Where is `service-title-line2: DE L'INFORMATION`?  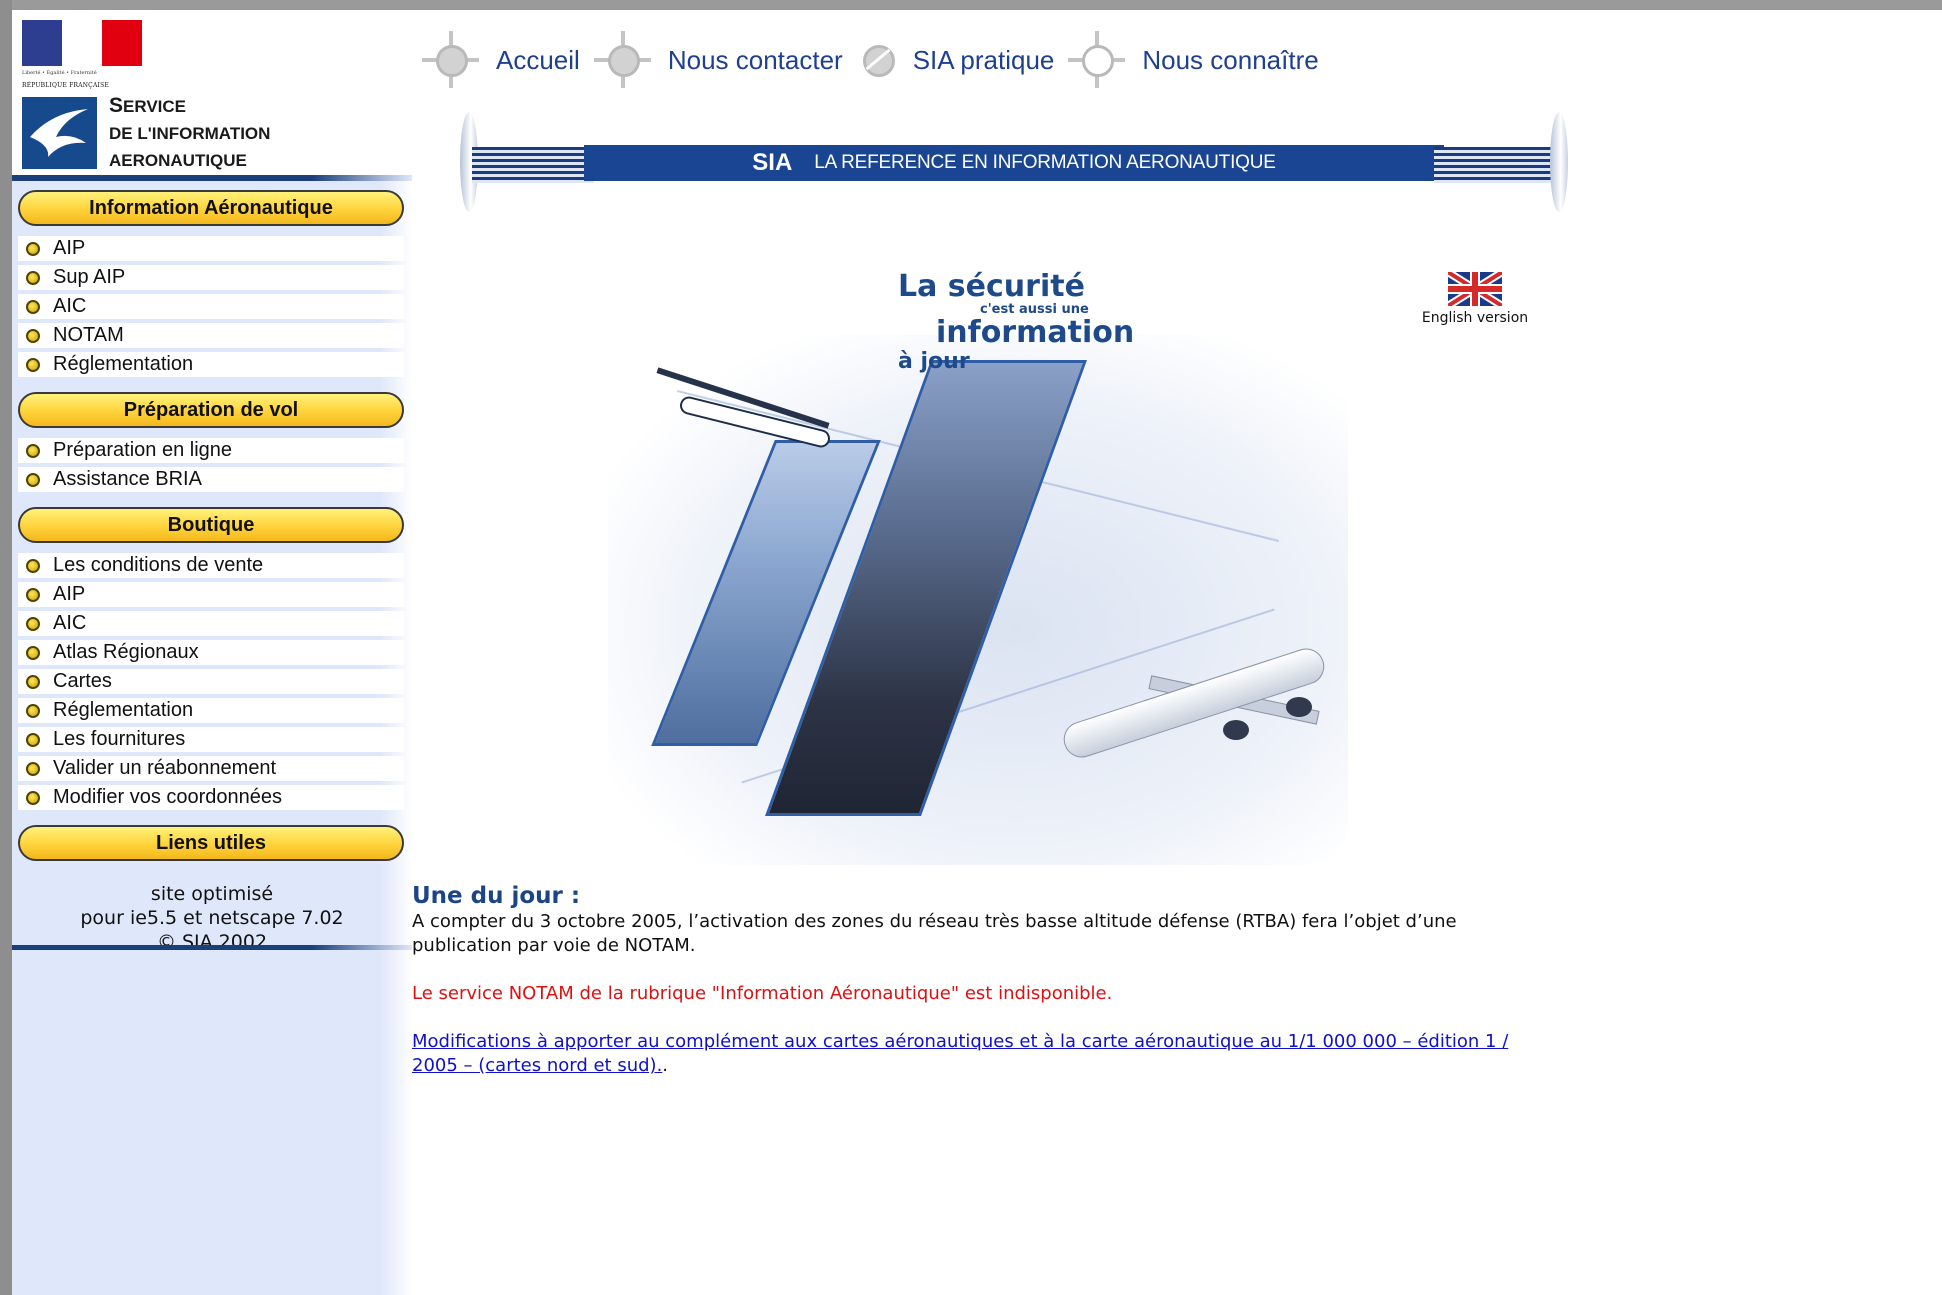
service-title-line2: DE L'INFORMATION is located at coordinates (190, 133).